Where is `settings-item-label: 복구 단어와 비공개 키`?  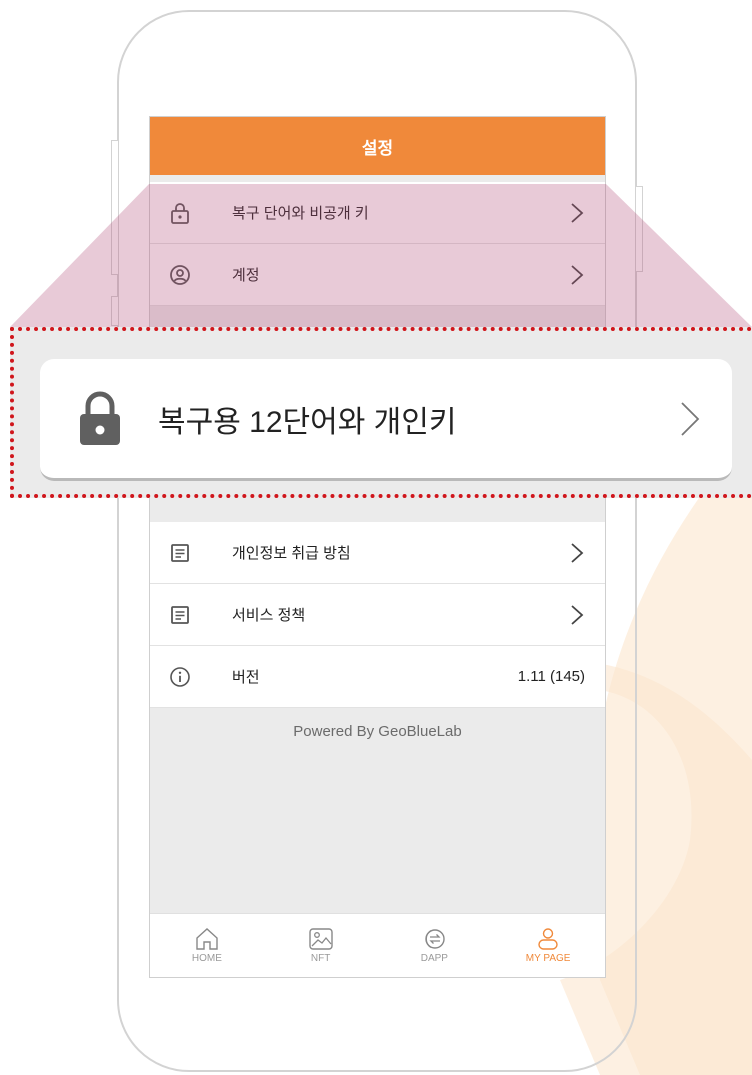
settings-item-label: 복구 단어와 비공개 키 is located at coordinates (300, 213).